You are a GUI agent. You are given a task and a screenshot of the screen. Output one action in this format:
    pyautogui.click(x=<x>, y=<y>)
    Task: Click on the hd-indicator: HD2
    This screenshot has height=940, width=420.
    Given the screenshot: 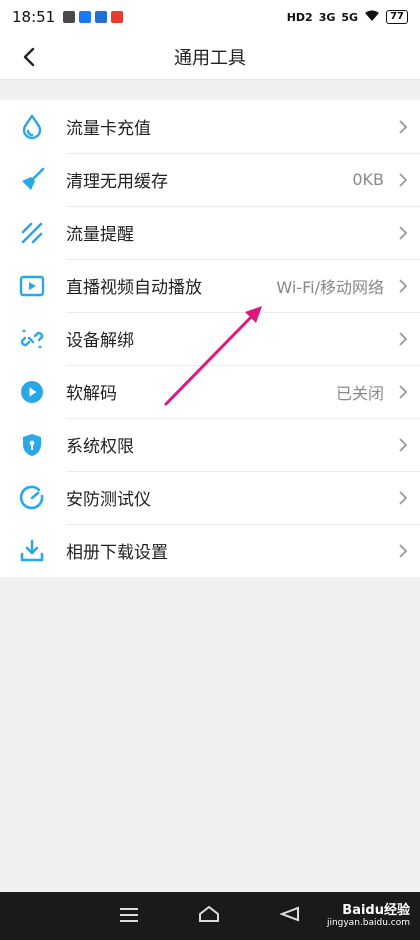 What is the action you would take?
    pyautogui.click(x=299, y=17)
    